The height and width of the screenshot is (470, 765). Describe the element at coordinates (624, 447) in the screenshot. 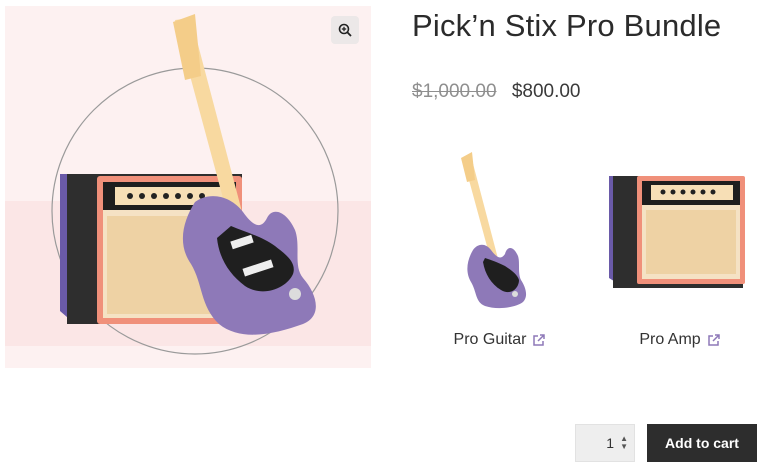

I see `chevron-down-icon: ▼` at that location.